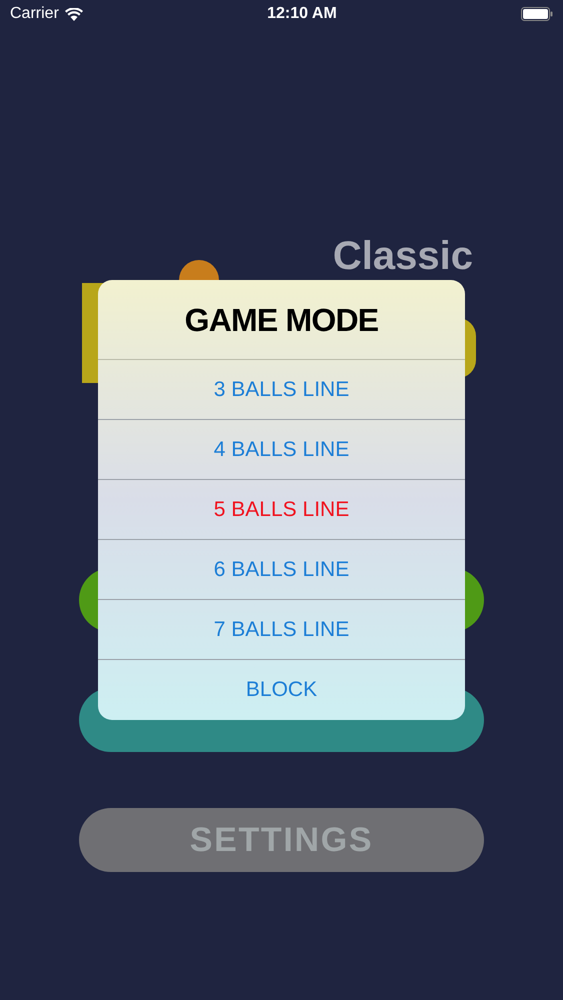  Describe the element at coordinates (281, 570) in the screenshot. I see `mode-option: 6 BALLS LINE` at that location.